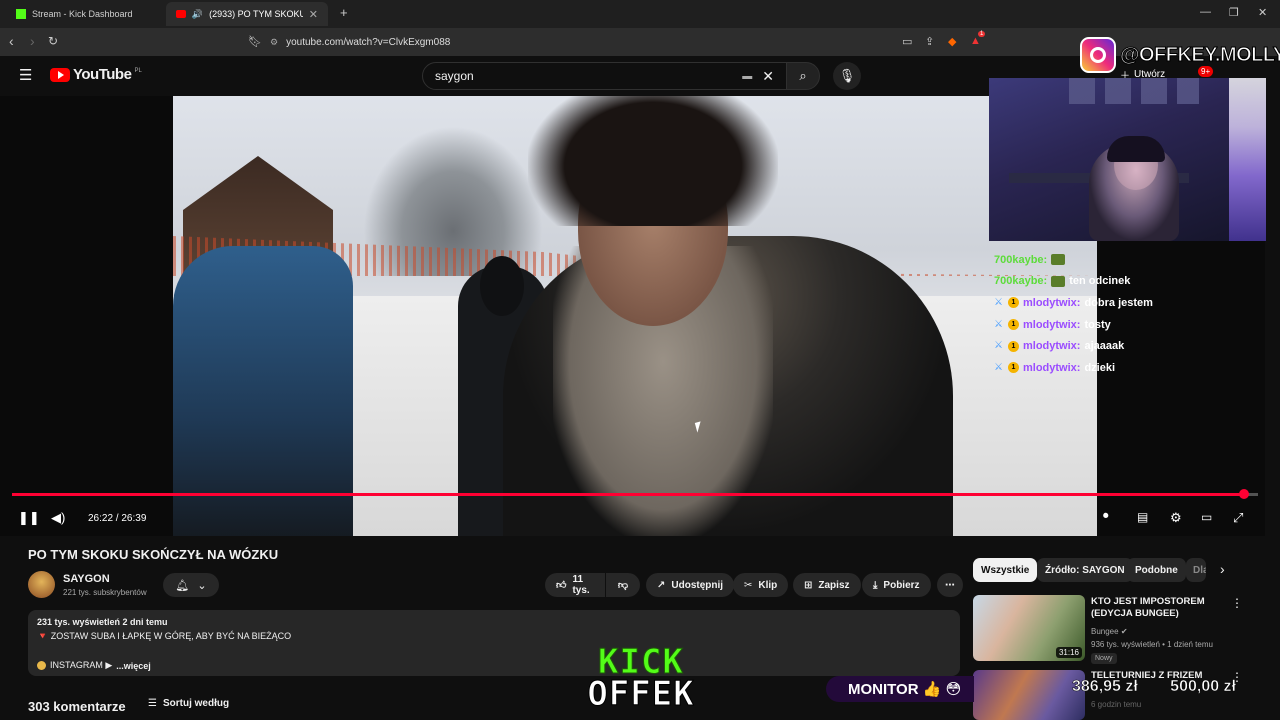 The height and width of the screenshot is (720, 1280). I want to click on forward-icon: ›, so click(32, 41).